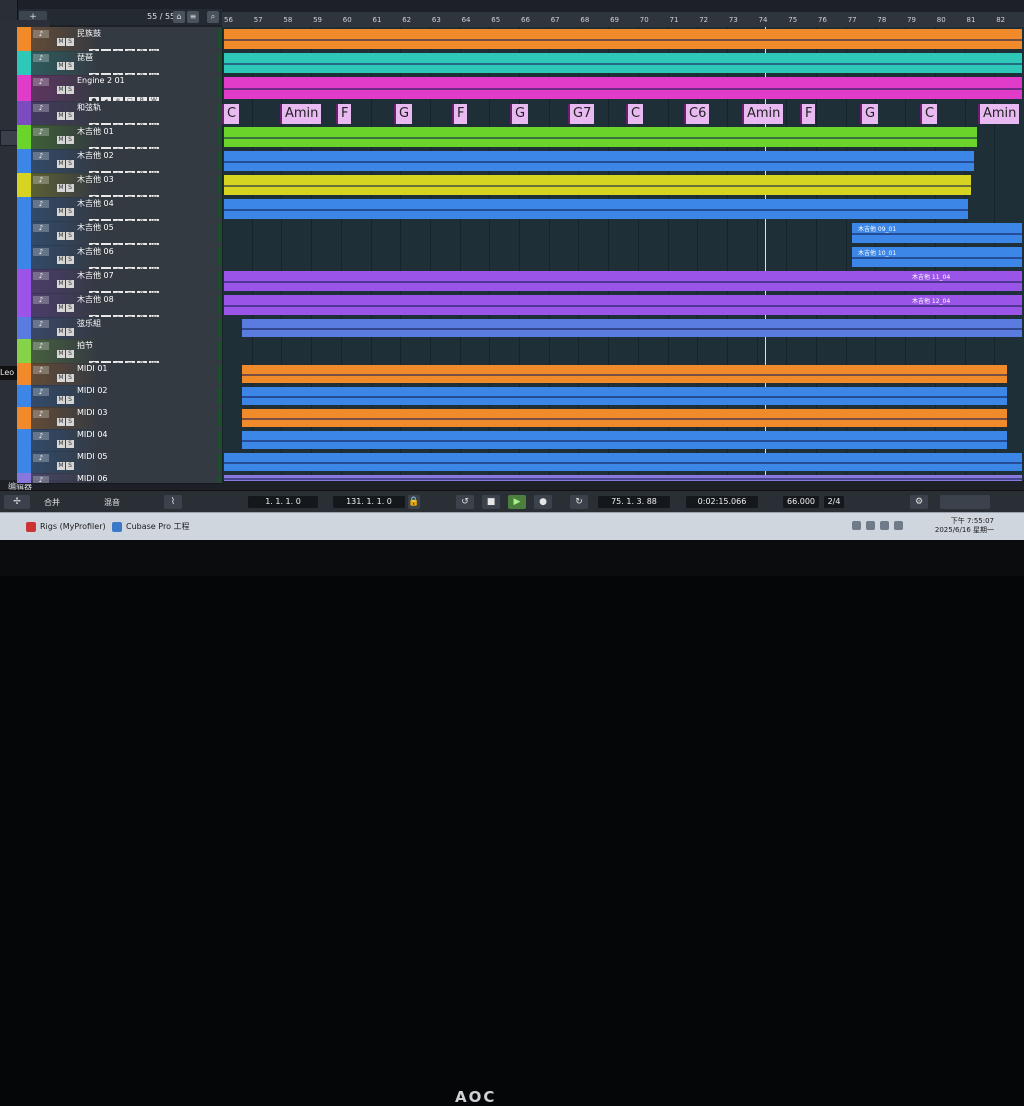 This screenshot has height=1106, width=1024. I want to click on track-name: 木吉他 08, so click(95, 299).